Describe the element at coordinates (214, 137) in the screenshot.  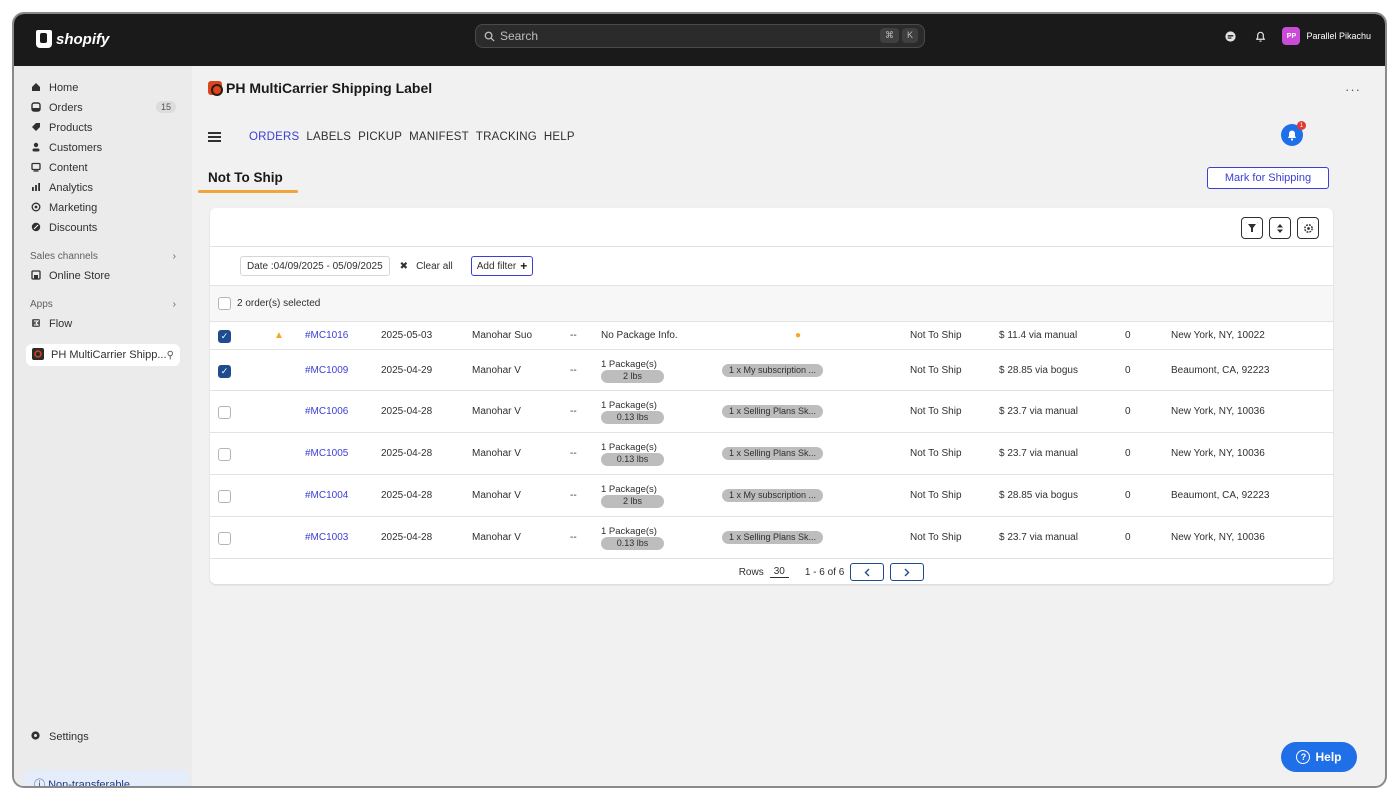
I see `hamburger-menu-icon` at that location.